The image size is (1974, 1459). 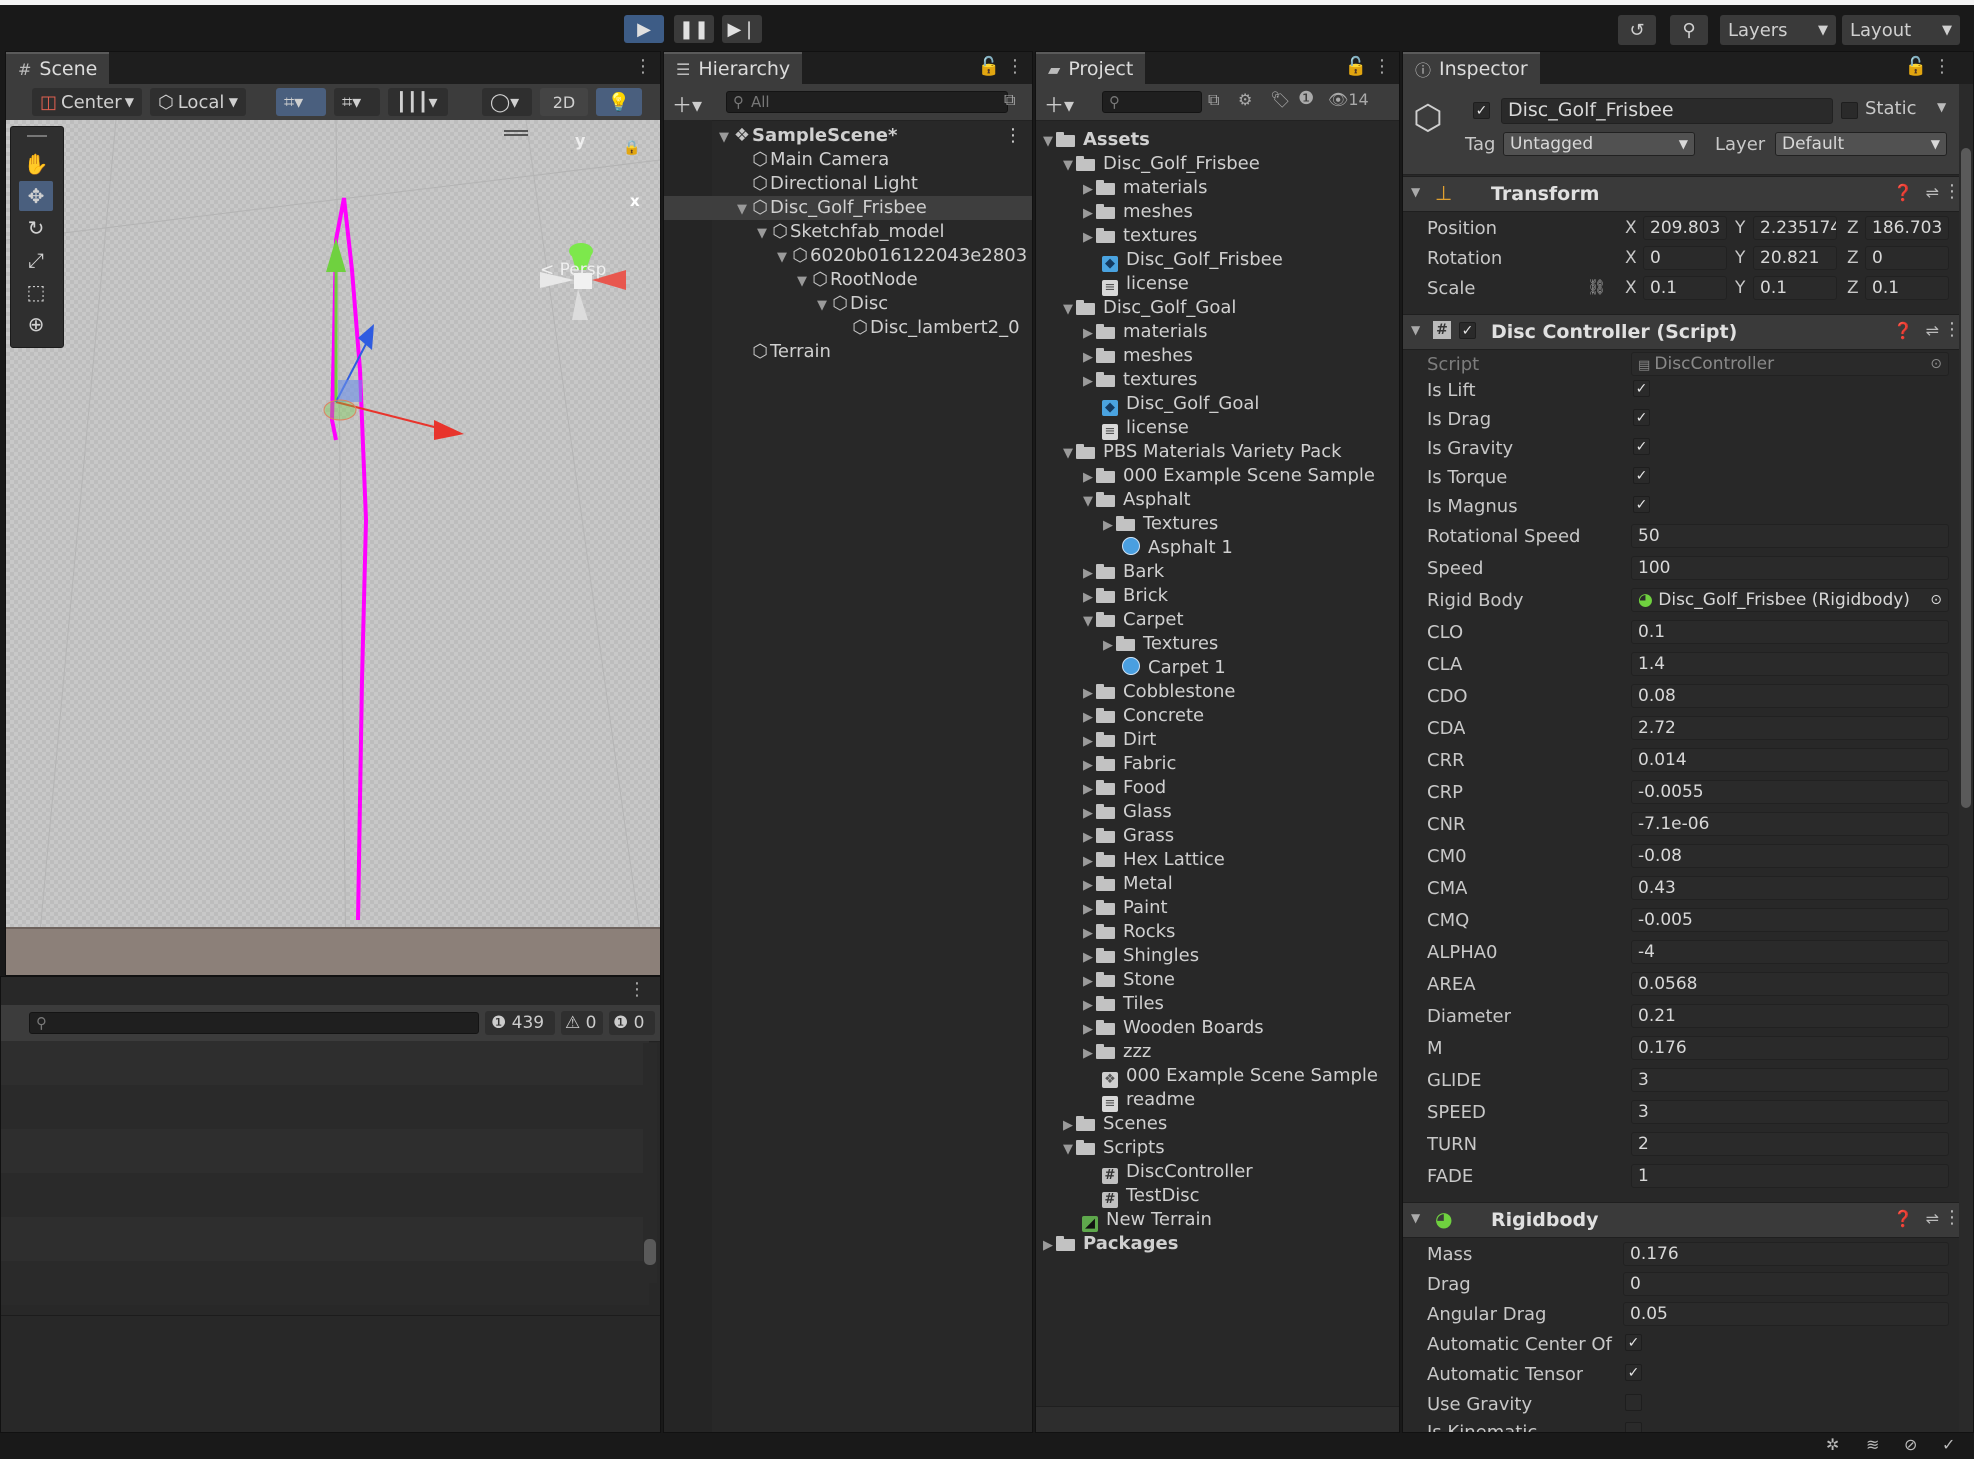 What do you see at coordinates (36, 164) in the screenshot?
I see `hand-tool-button: ✋` at bounding box center [36, 164].